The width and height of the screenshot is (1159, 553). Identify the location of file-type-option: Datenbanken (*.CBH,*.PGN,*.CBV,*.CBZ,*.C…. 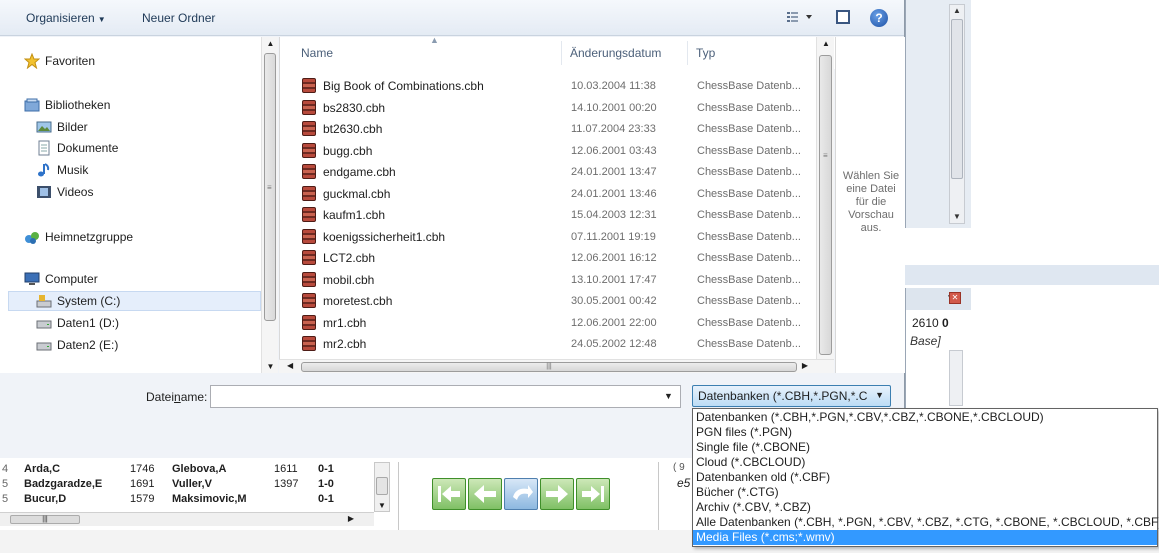
(925, 417).